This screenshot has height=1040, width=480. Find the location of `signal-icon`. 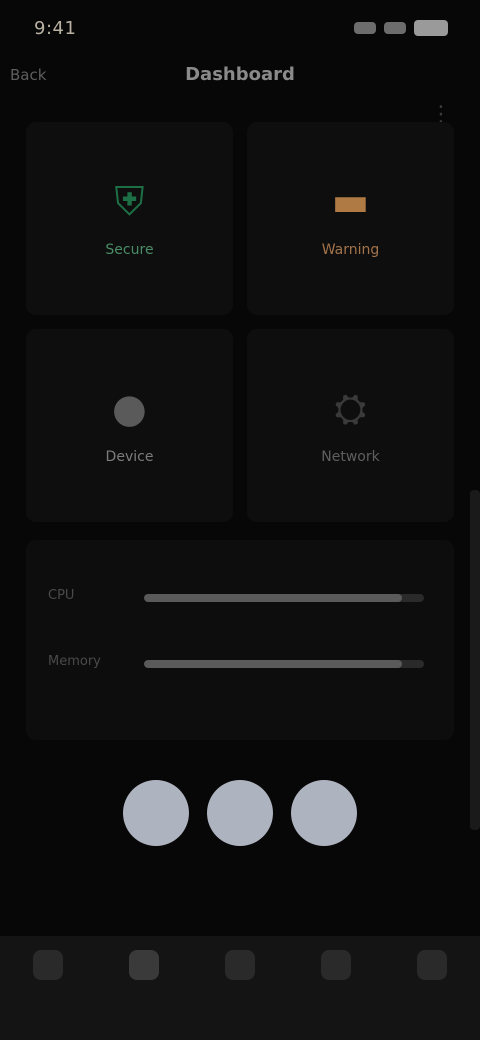

signal-icon is located at coordinates (365, 28).